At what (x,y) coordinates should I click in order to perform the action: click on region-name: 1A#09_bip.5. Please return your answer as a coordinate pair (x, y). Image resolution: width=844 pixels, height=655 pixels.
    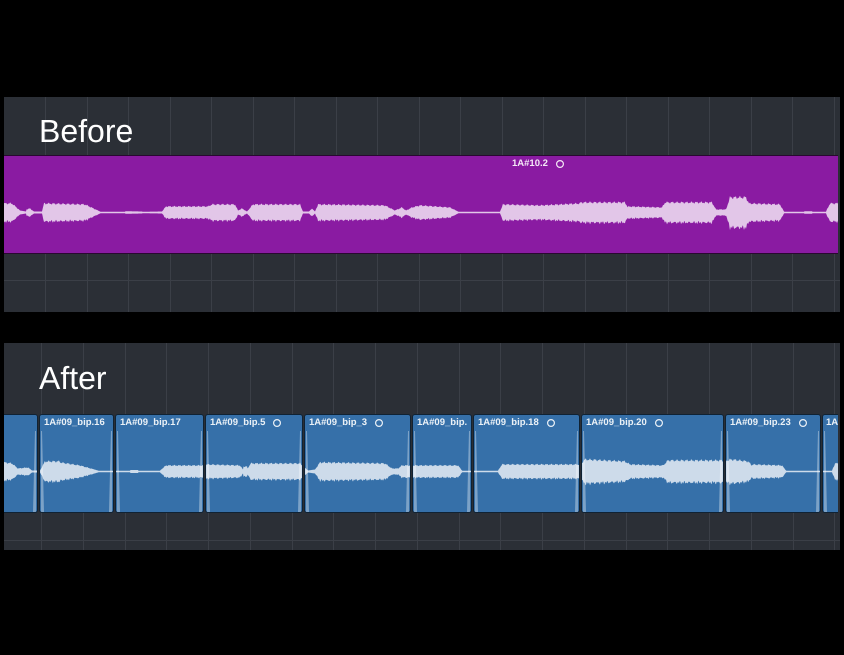
    Looking at the image, I should click on (238, 423).